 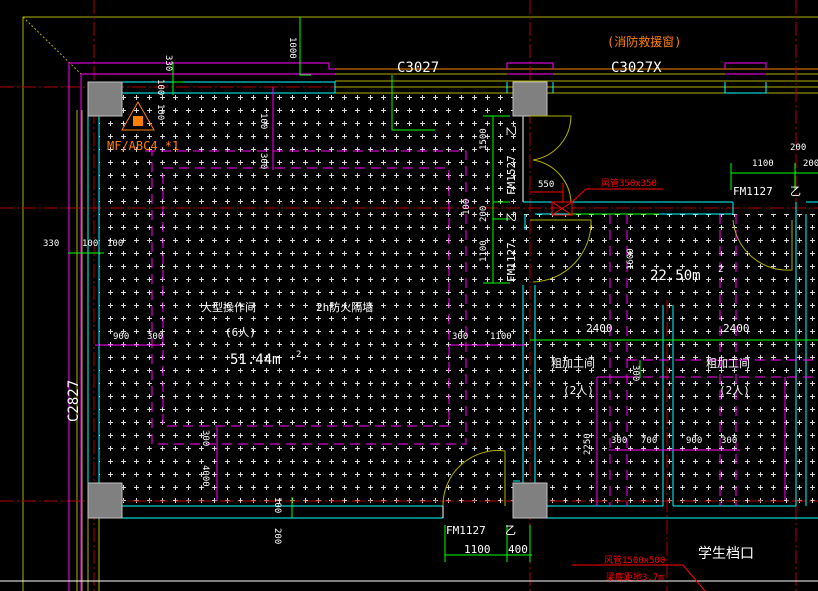 What do you see at coordinates (634, 560) in the screenshot?
I see `duct-label-2: 风管1500x500` at bounding box center [634, 560].